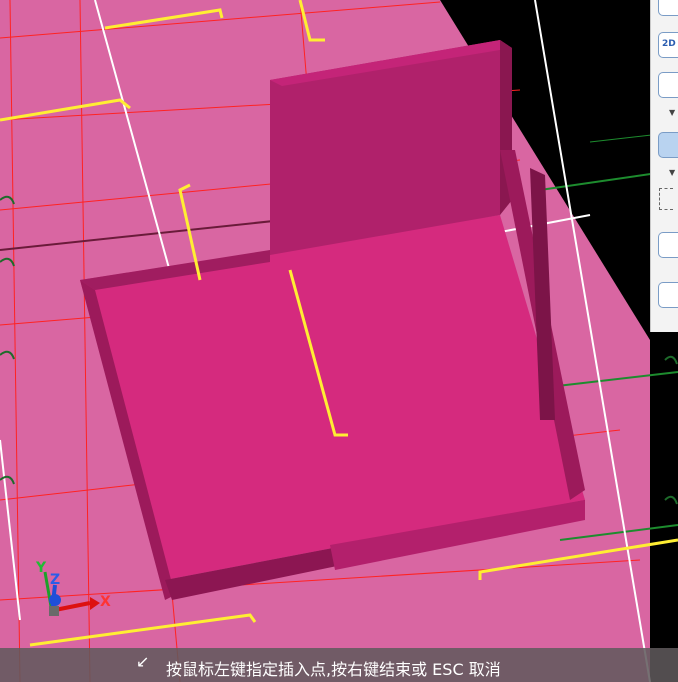 The height and width of the screenshot is (682, 678). Describe the element at coordinates (664, 166) in the screenshot. I see `view-toolbar: 2D ▼ ▼` at that location.